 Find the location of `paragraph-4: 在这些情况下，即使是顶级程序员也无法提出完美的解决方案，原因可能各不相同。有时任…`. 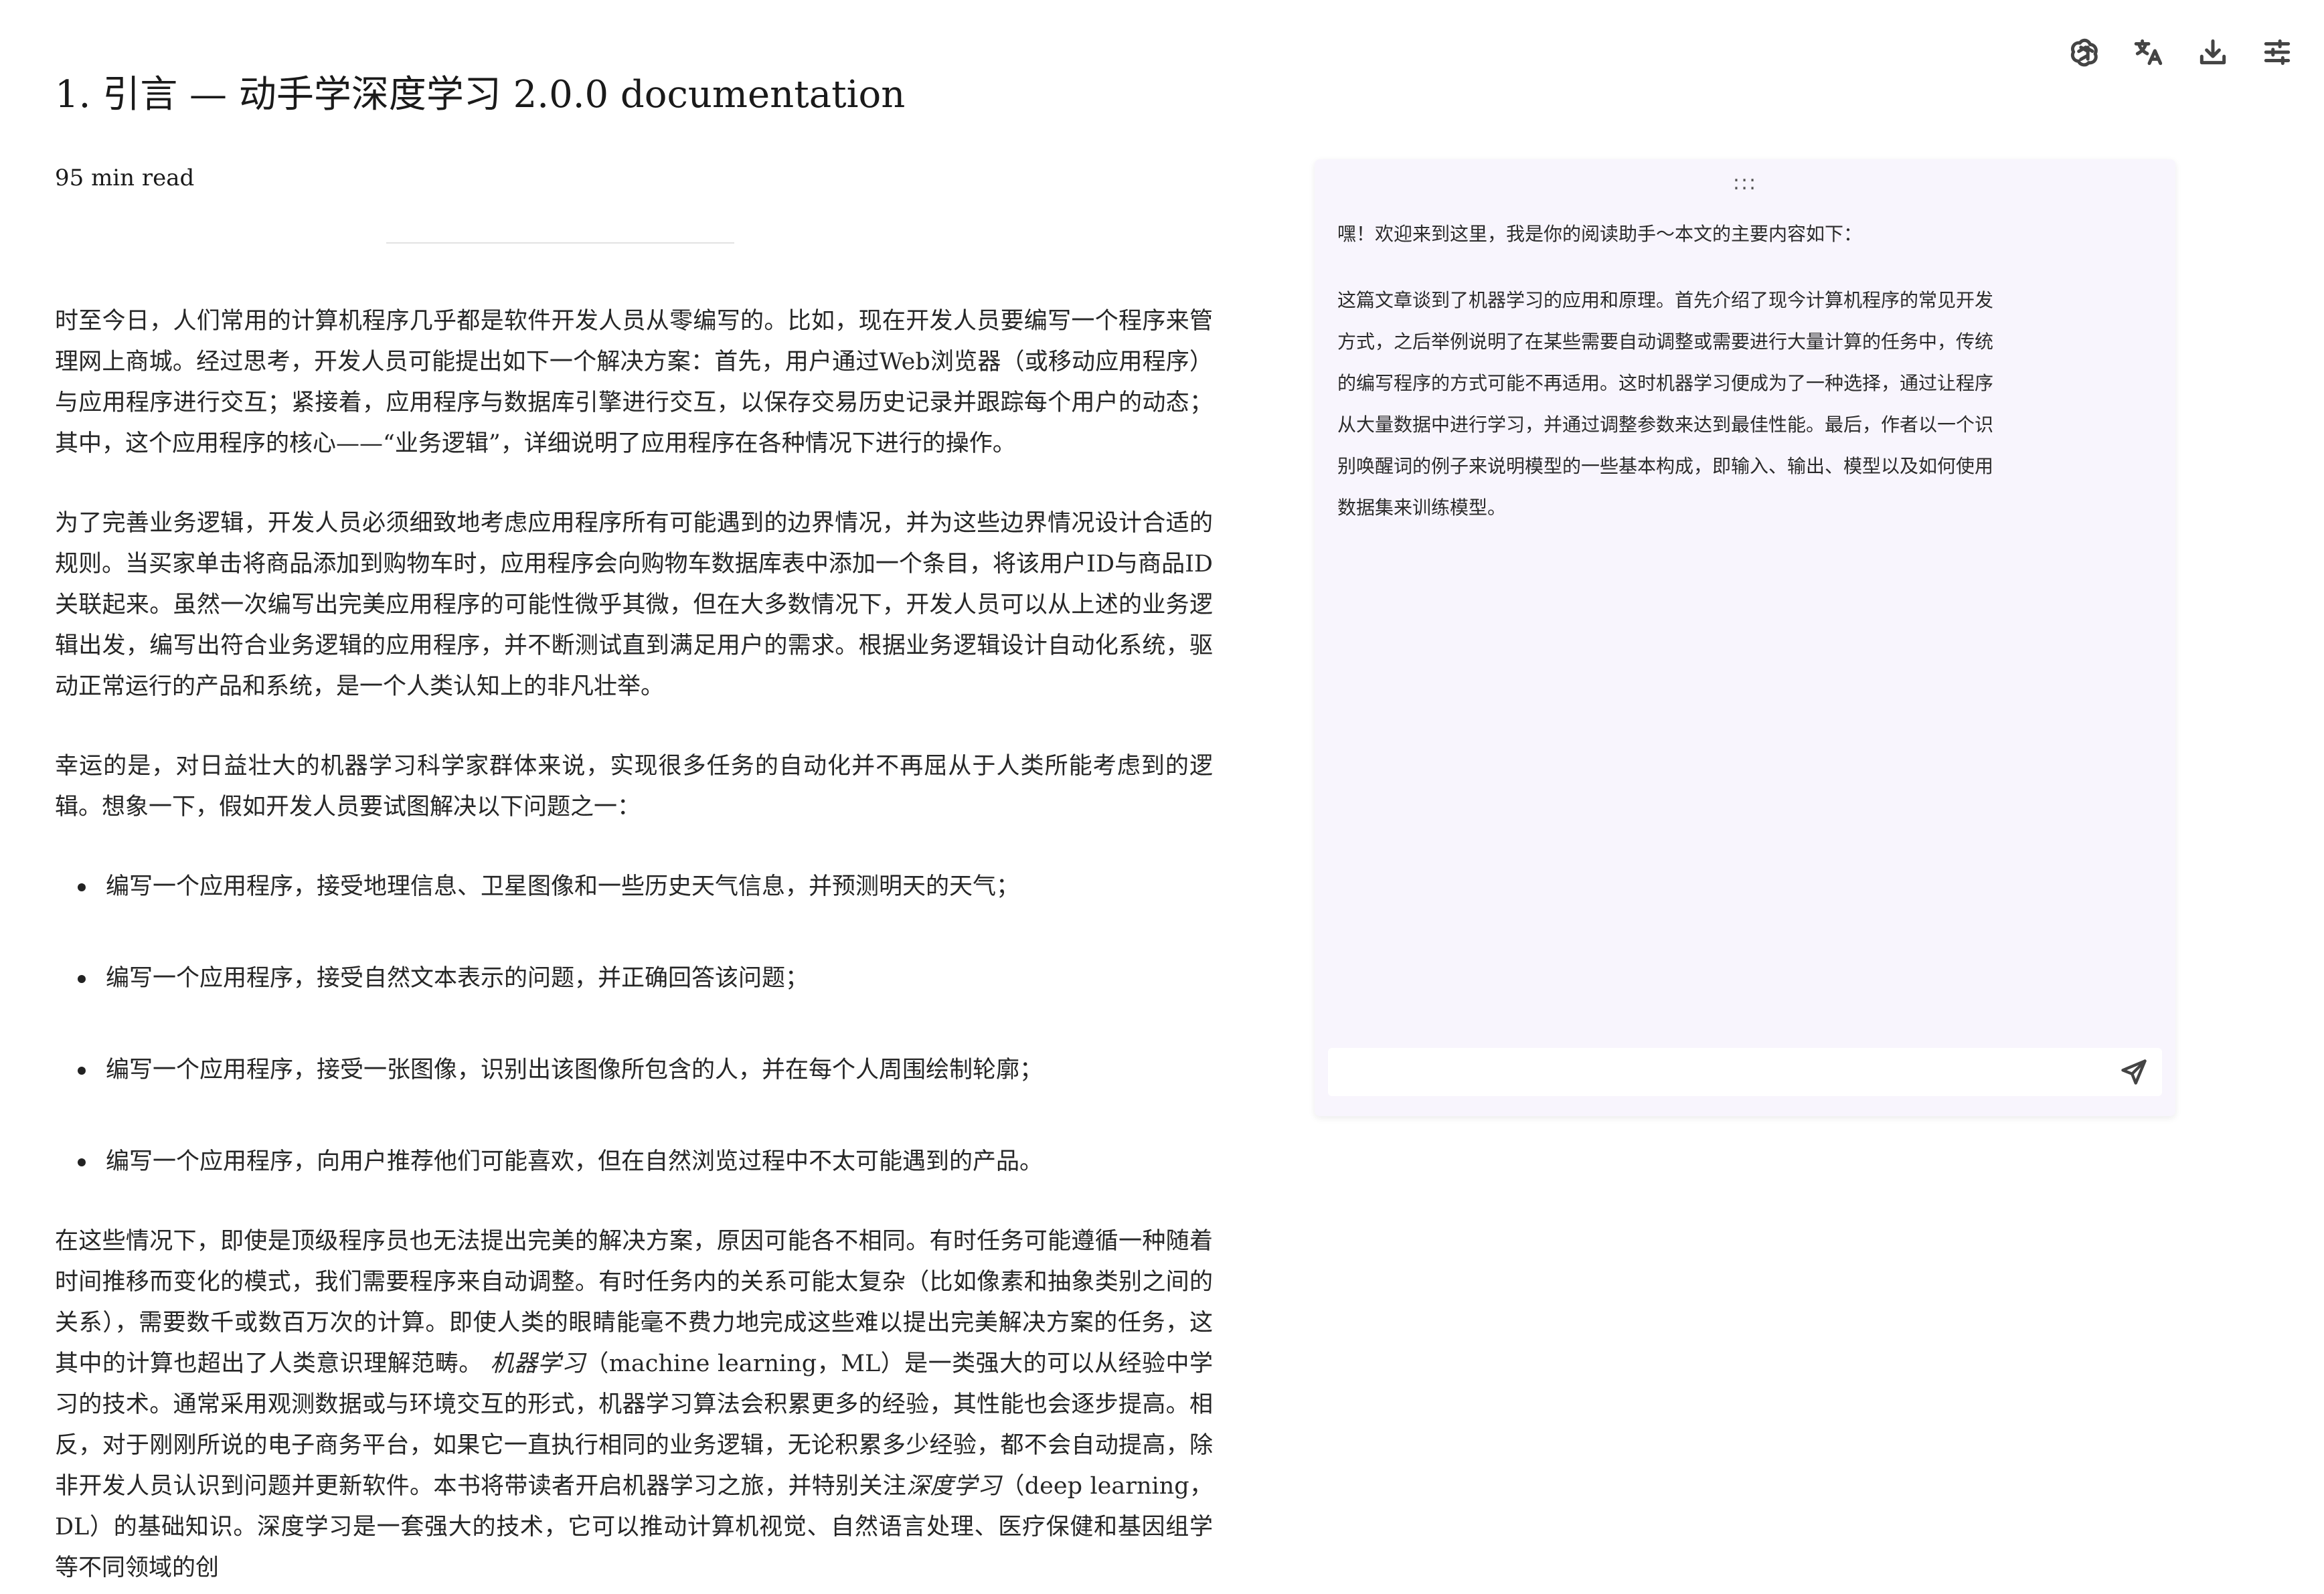

paragraph-4: 在这些情况下，即使是顶级程序员也无法提出完美的解决方案，原因可能各不相同。有时任… is located at coordinates (634, 1405).